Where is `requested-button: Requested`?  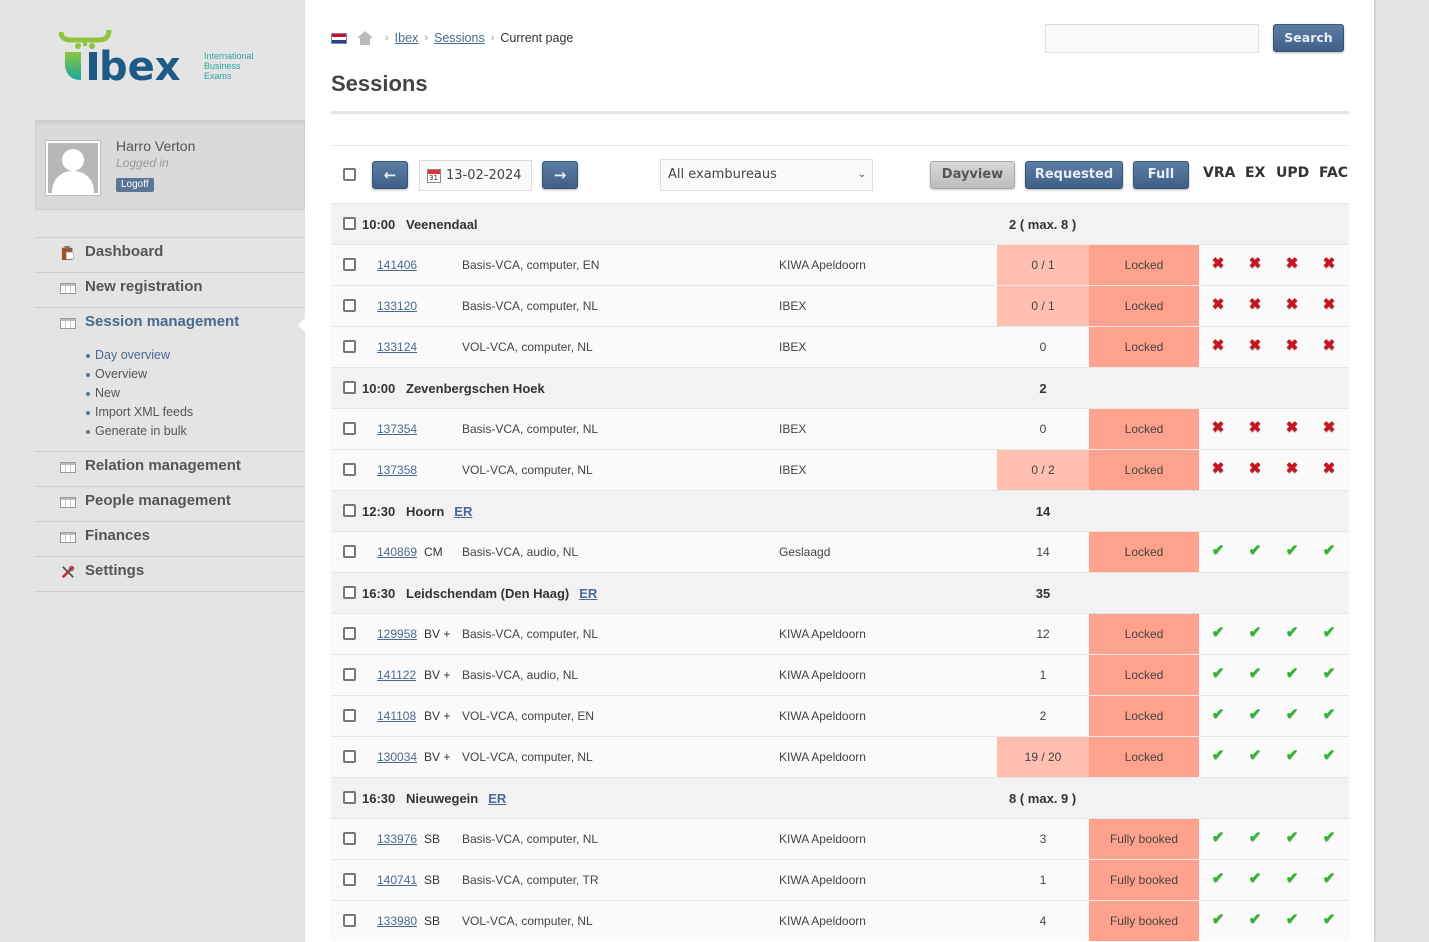 requested-button: Requested is located at coordinates (1074, 175).